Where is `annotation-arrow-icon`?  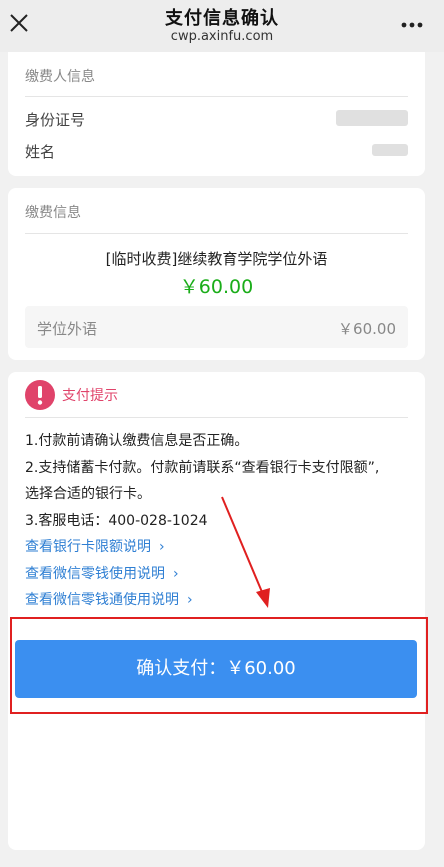 annotation-arrow-icon is located at coordinates (245, 552).